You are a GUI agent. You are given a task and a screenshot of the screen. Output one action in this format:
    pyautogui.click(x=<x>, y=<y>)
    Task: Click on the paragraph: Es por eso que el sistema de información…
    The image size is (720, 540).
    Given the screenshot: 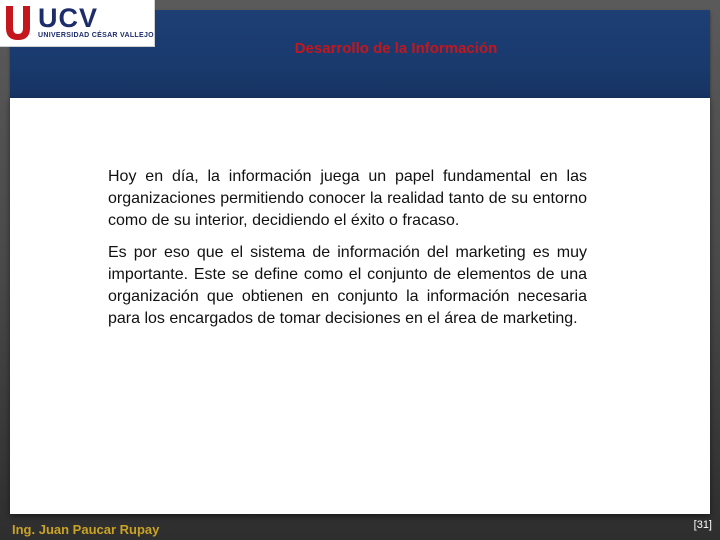 What is the action you would take?
    pyautogui.click(x=347, y=285)
    